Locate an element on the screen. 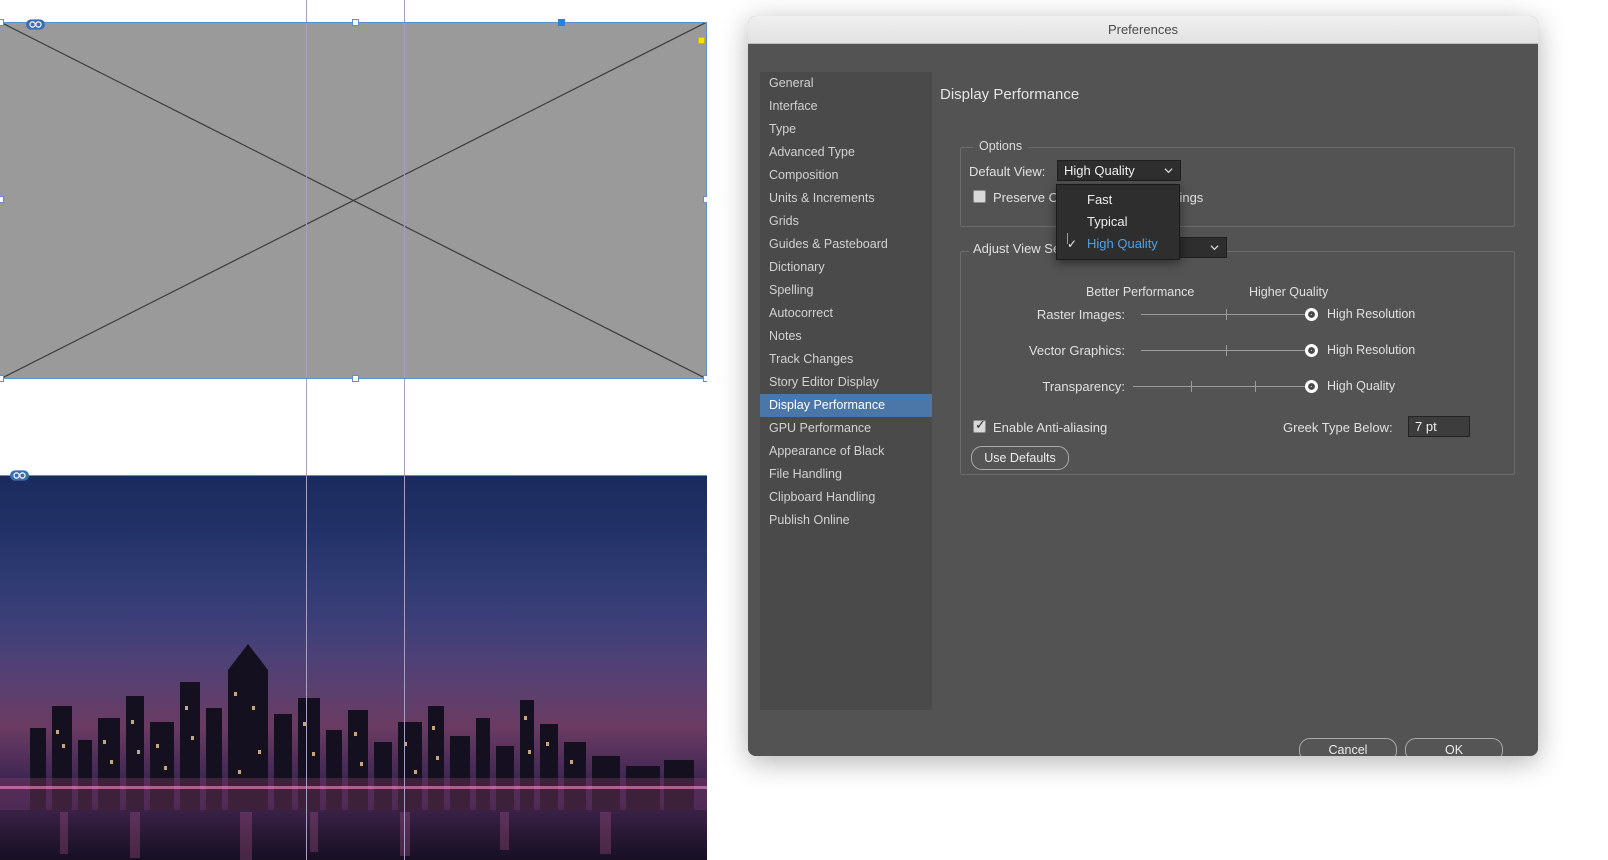  sidebar-item-display-performance: Display Performance is located at coordinates (846, 405).